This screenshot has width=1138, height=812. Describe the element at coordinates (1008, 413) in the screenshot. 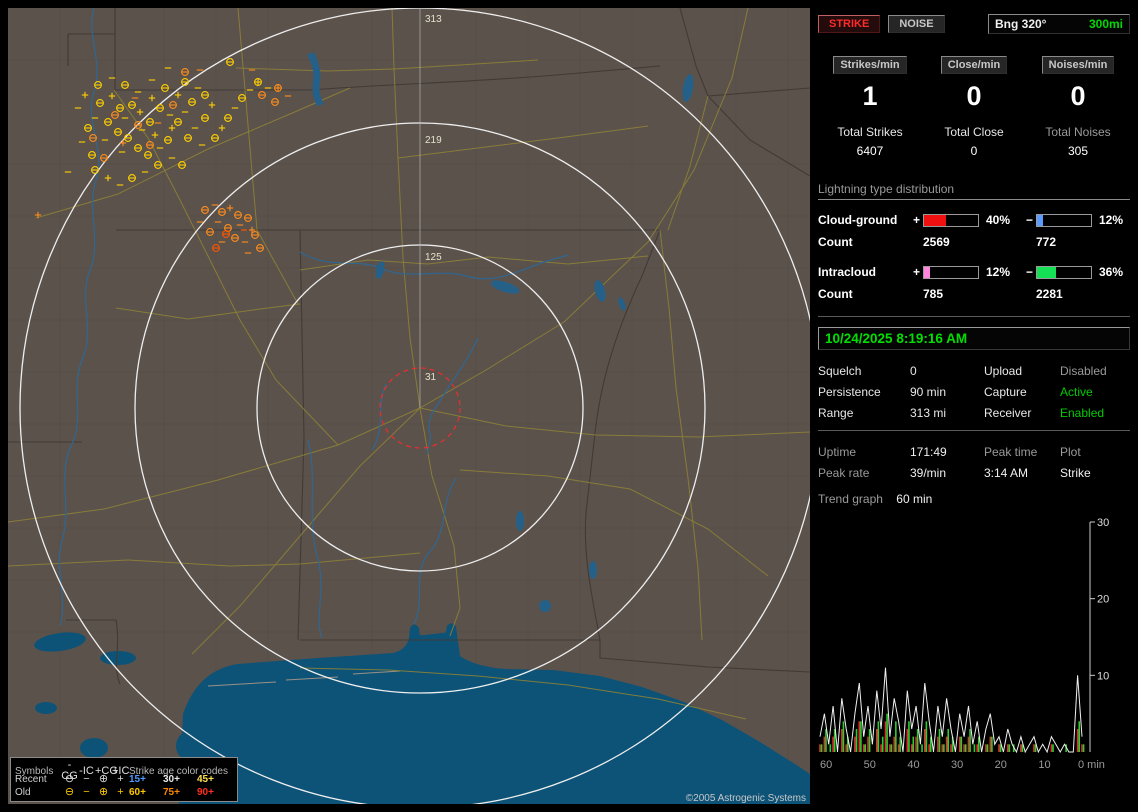

I see `receiver-label: Receiver` at that location.